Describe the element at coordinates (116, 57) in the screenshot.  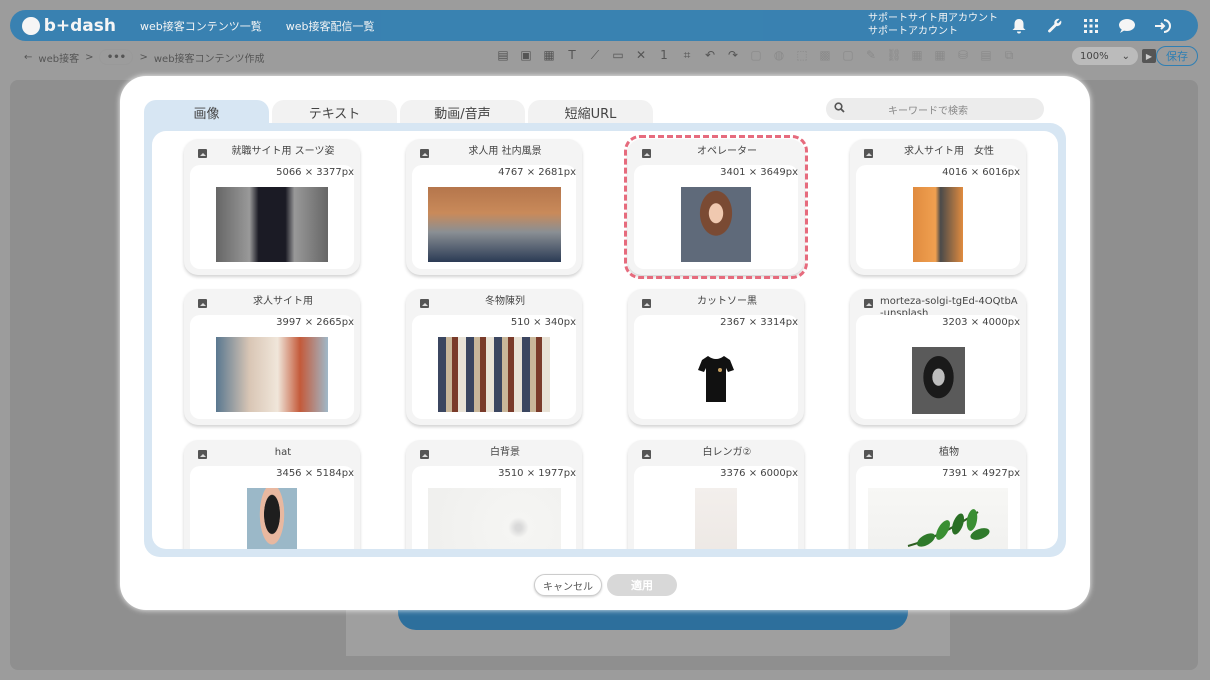
I see `breadcrumb-more-button: •••` at that location.